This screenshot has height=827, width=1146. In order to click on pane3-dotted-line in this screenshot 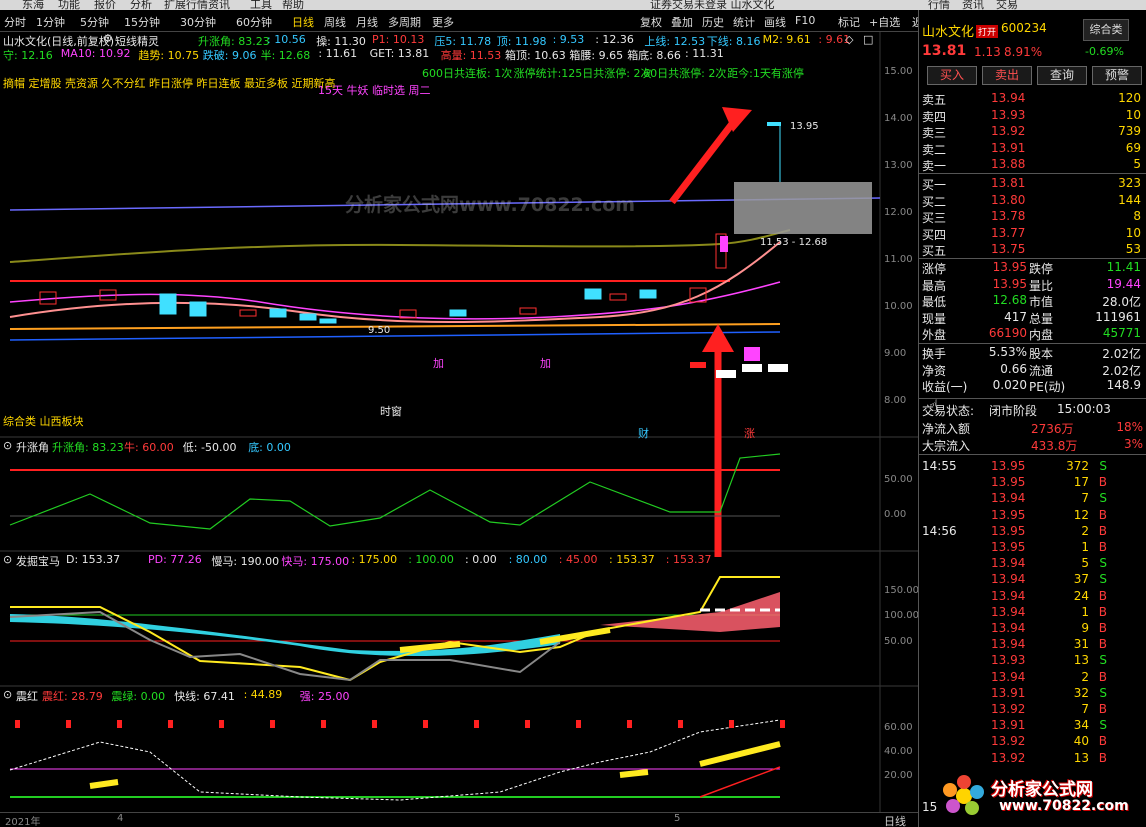, I will do `click(395, 760)`.